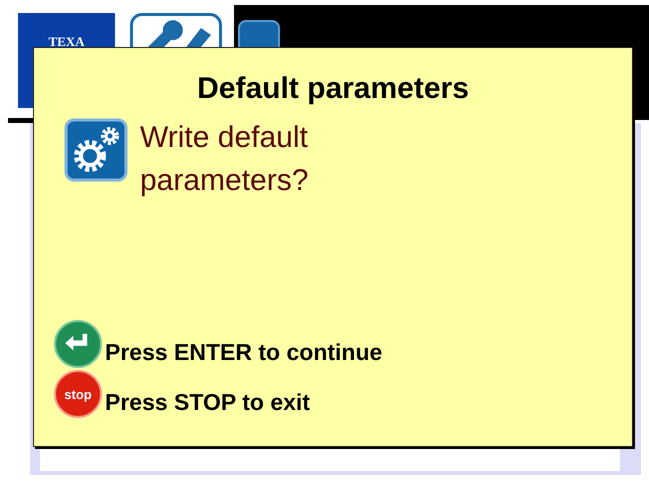 The width and height of the screenshot is (649, 482). Describe the element at coordinates (66, 42) in the screenshot. I see `logo-text: TEXA` at that location.